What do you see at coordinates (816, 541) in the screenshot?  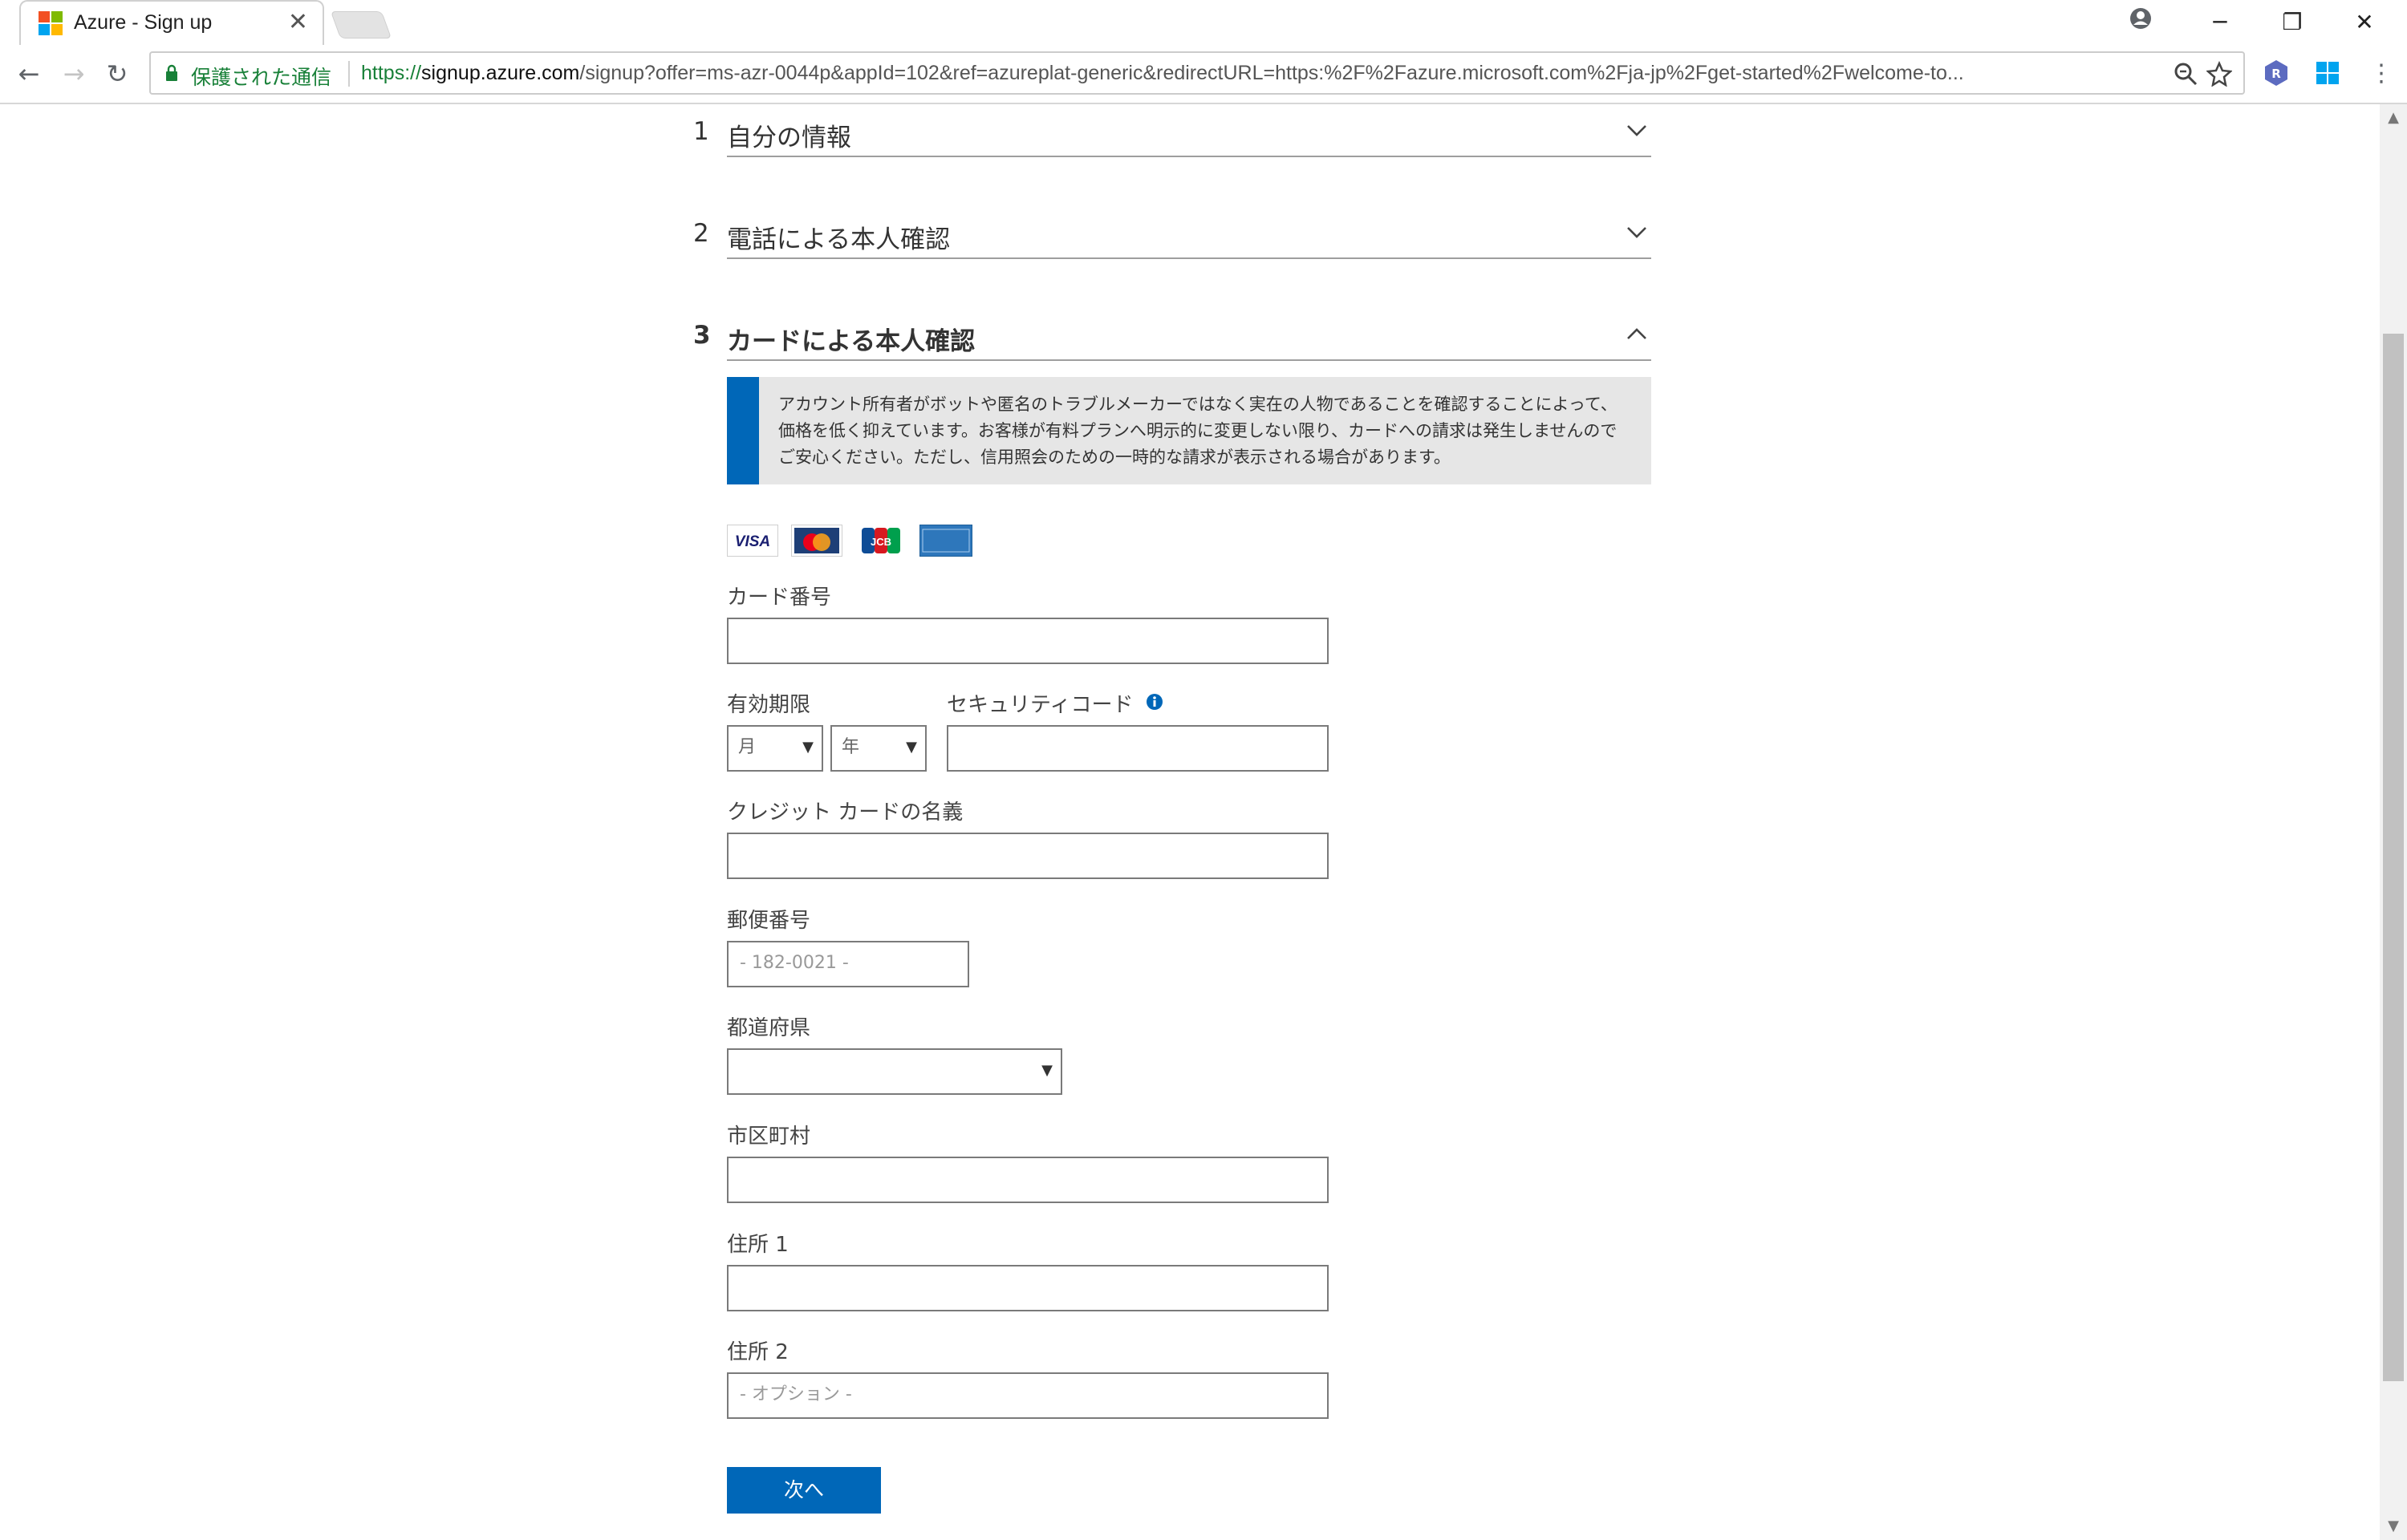 I see `mastercard-logo` at bounding box center [816, 541].